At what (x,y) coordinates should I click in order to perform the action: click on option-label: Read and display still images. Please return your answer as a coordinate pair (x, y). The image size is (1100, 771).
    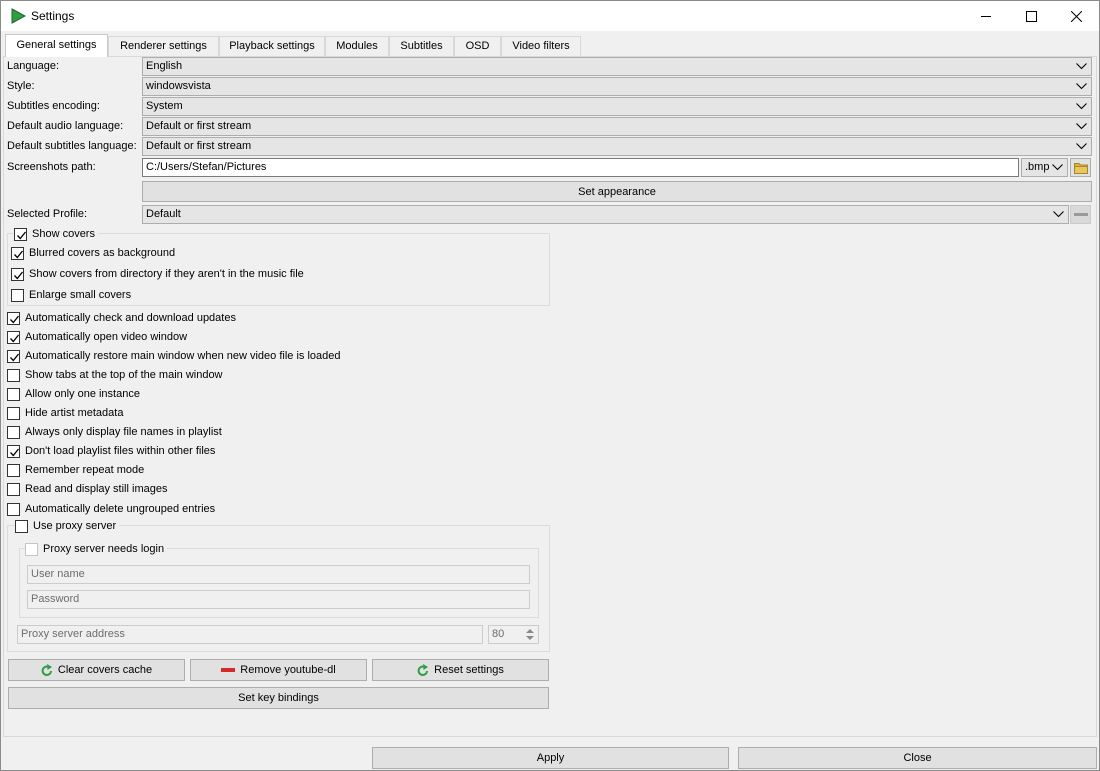
    Looking at the image, I should click on (96, 489).